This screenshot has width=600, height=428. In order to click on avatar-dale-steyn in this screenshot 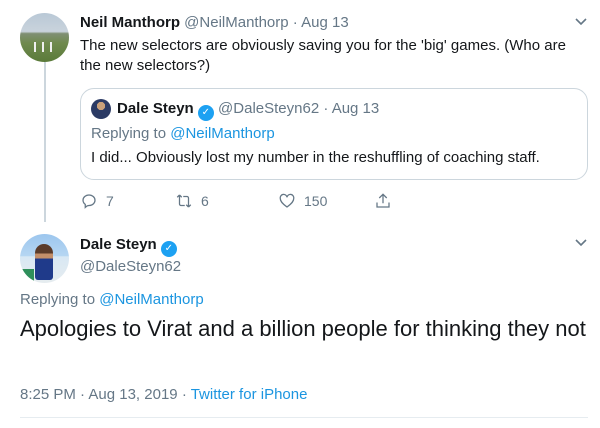, I will do `click(44, 258)`.